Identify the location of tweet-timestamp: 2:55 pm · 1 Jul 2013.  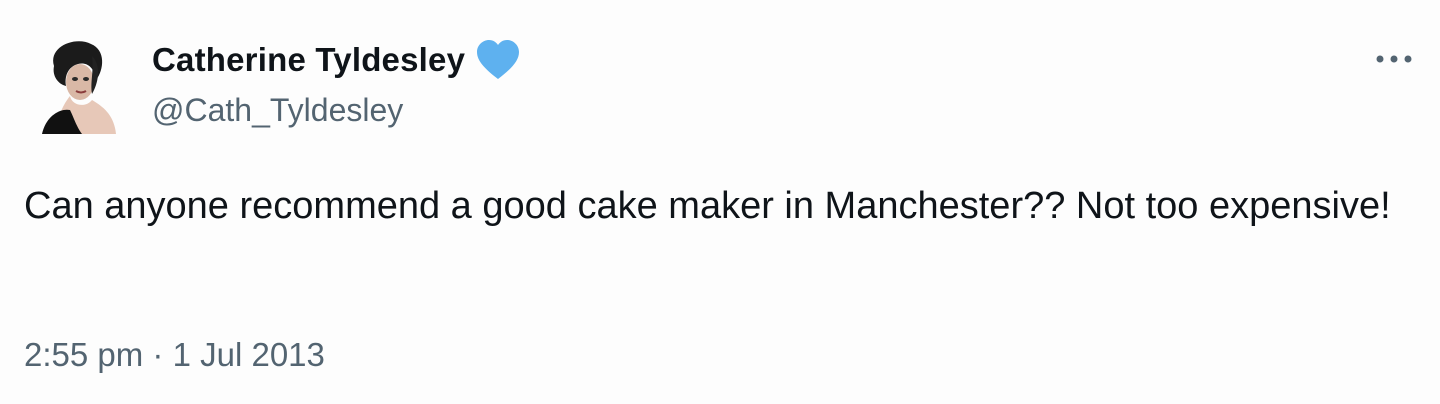
(174, 355).